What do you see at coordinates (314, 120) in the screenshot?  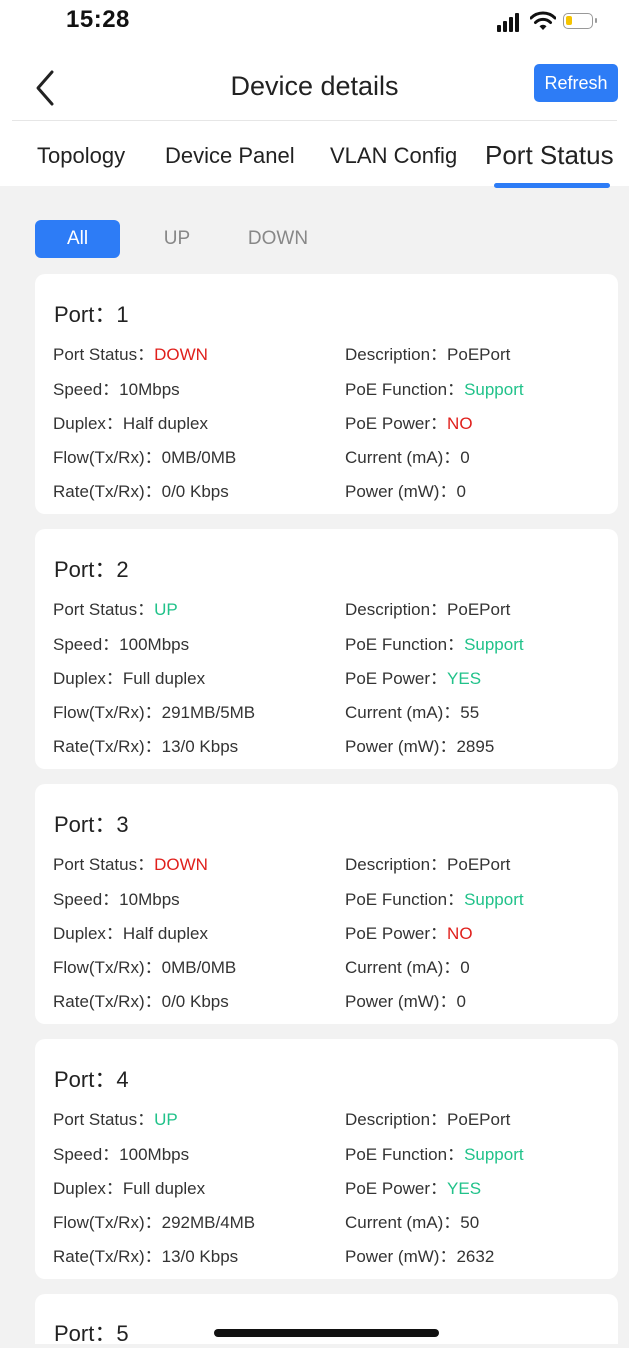 I see `header-divider` at bounding box center [314, 120].